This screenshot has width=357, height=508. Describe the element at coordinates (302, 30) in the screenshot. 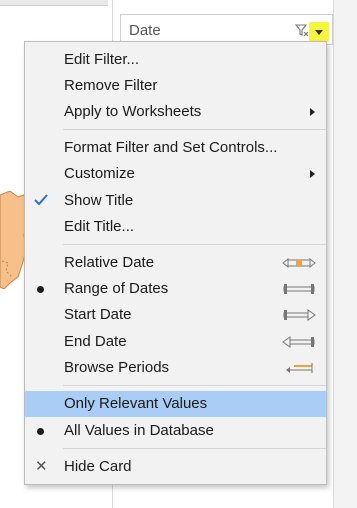

I see `clear-filter-icon` at that location.